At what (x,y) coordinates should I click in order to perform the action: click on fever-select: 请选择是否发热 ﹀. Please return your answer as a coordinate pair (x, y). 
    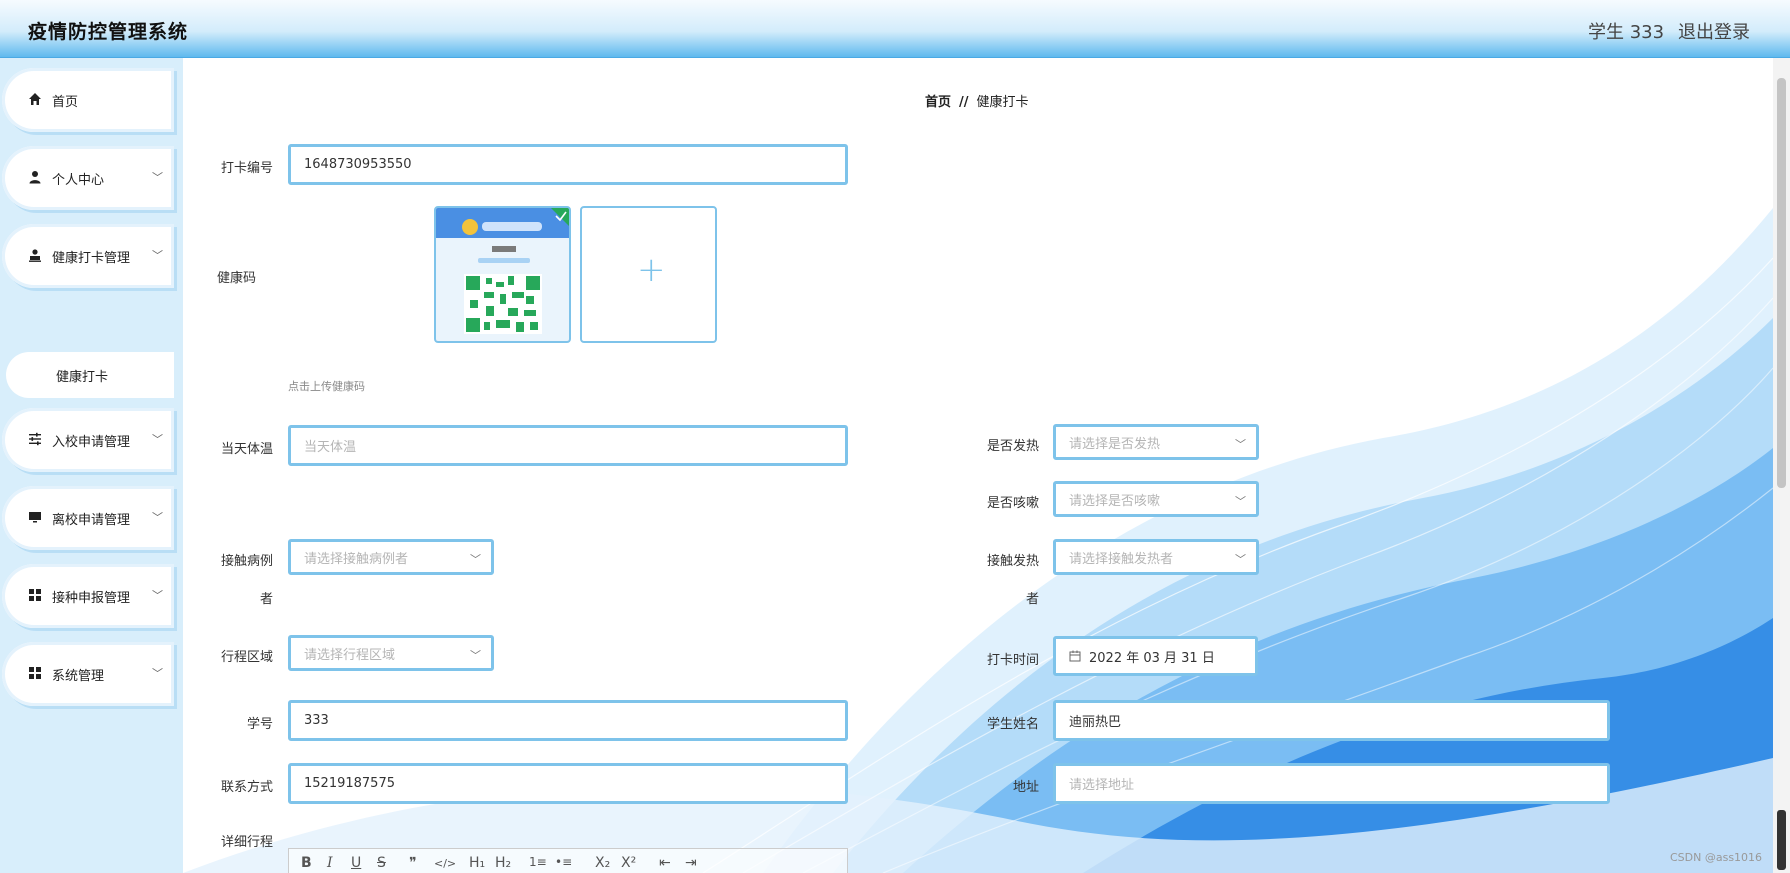
    Looking at the image, I should click on (1156, 442).